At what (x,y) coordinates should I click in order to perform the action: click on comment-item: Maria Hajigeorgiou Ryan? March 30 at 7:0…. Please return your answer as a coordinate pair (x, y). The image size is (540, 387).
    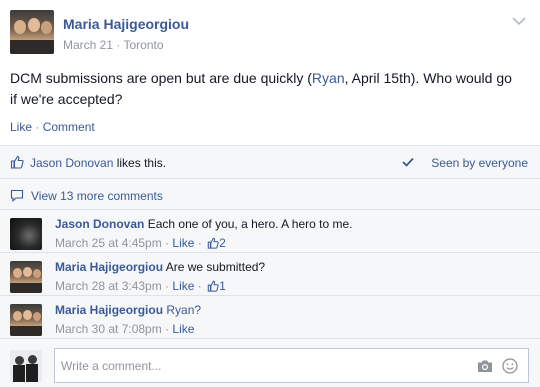
    Looking at the image, I should click on (270, 317).